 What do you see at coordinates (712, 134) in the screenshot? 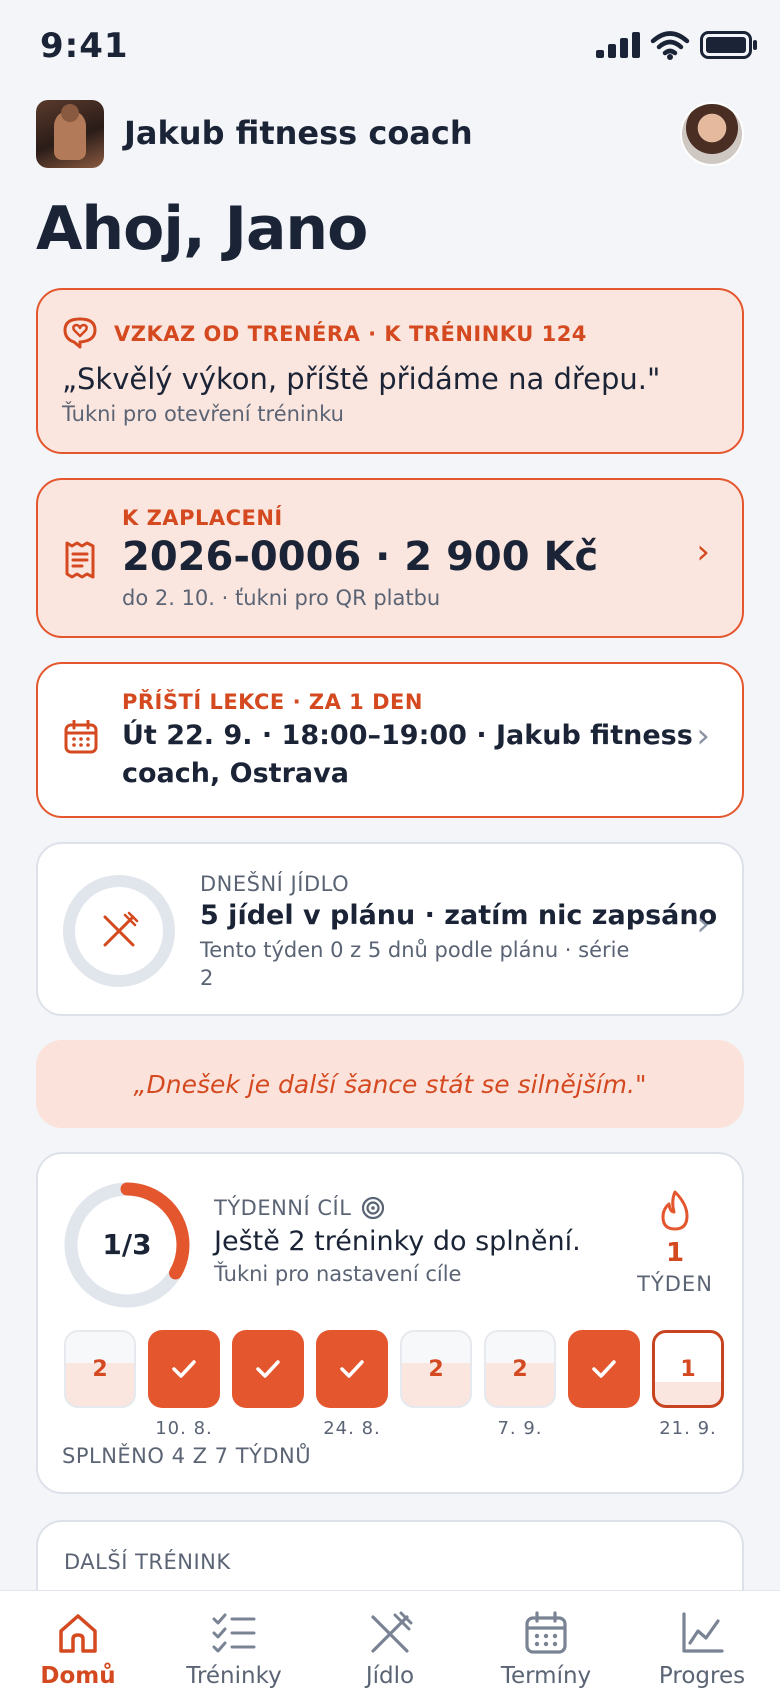
I see `user-avatar` at bounding box center [712, 134].